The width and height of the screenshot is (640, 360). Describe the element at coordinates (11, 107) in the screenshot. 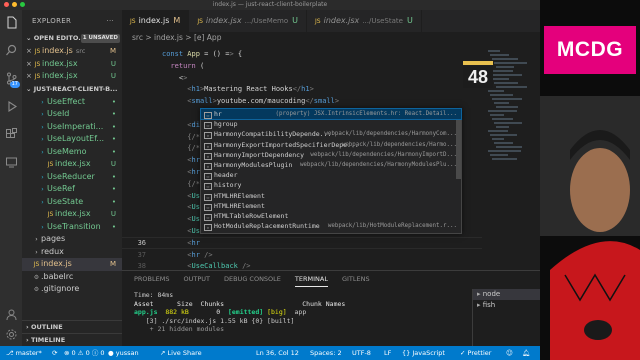

I see `run-debug-icon` at that location.